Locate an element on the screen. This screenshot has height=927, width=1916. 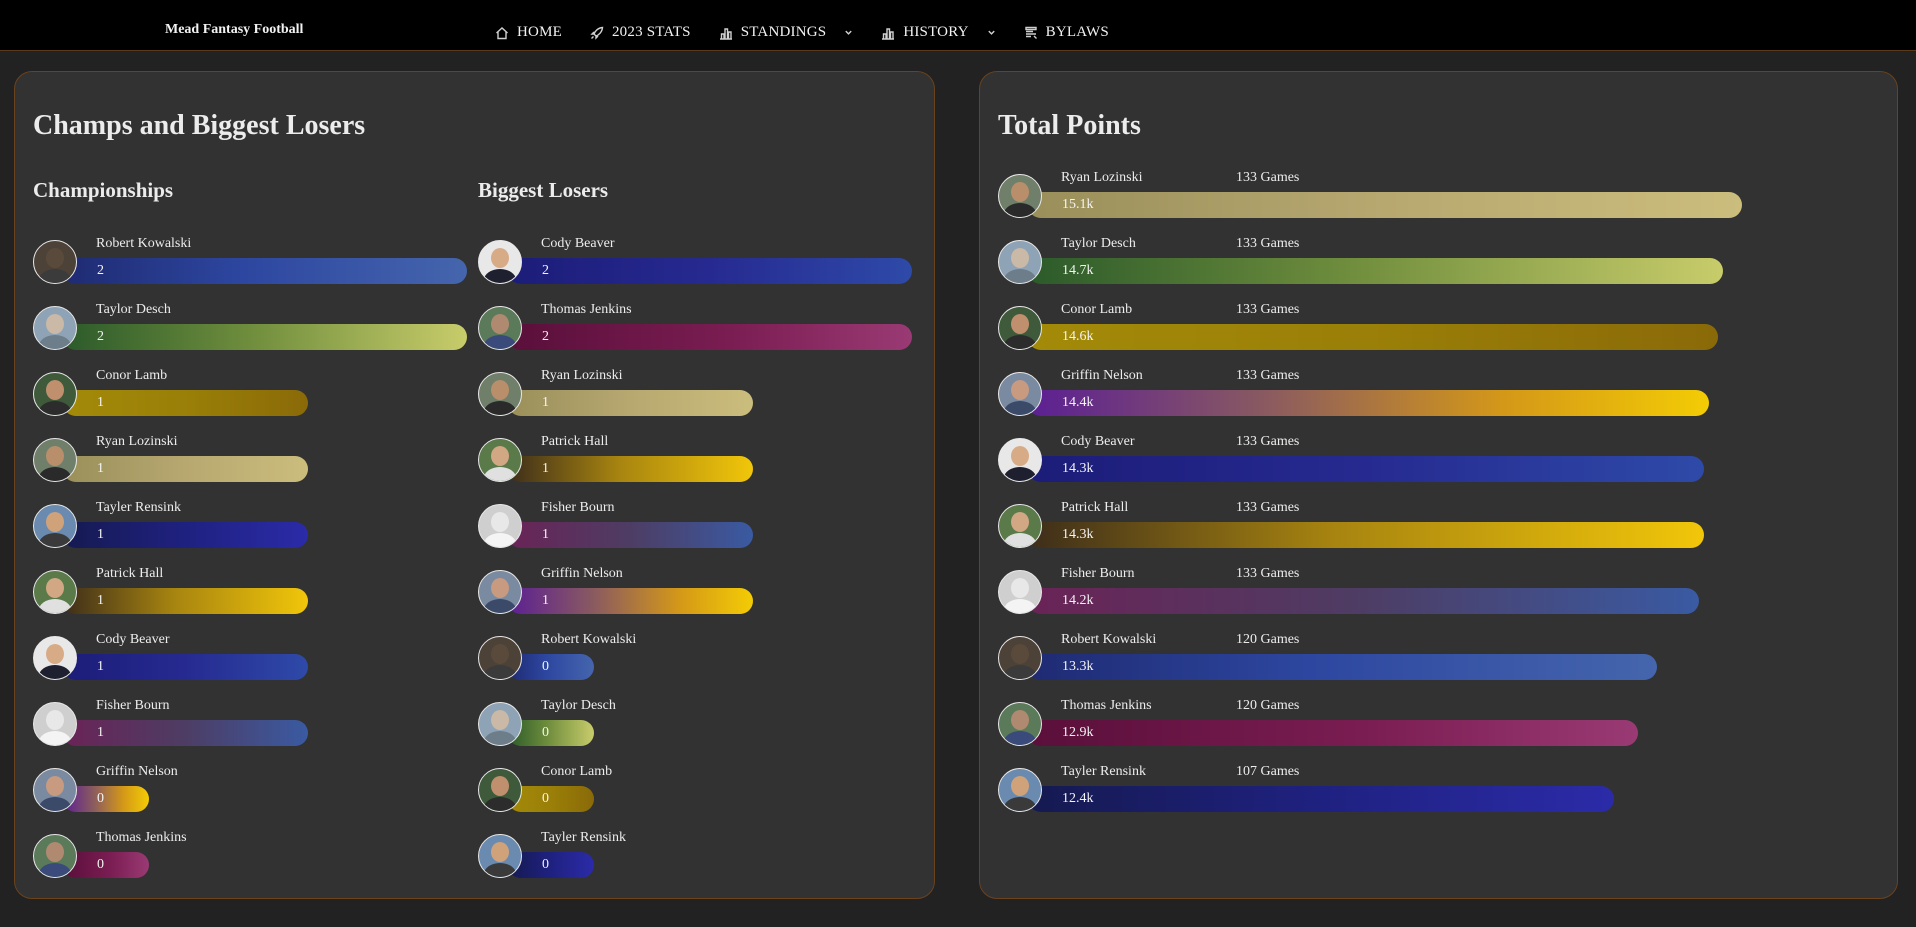
list-item: Thomas Jenkins 2 is located at coordinates (698, 326).